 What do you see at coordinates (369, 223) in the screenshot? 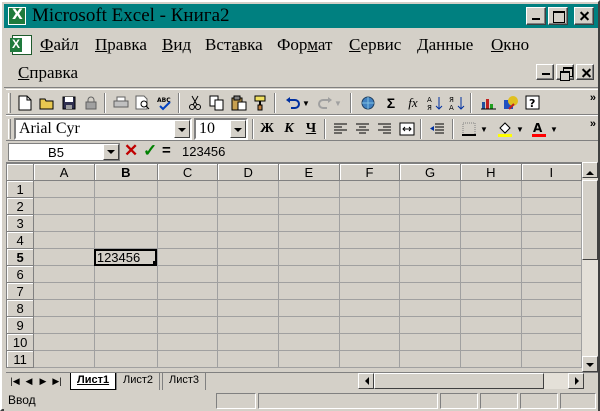
I see `cell-f3` at bounding box center [369, 223].